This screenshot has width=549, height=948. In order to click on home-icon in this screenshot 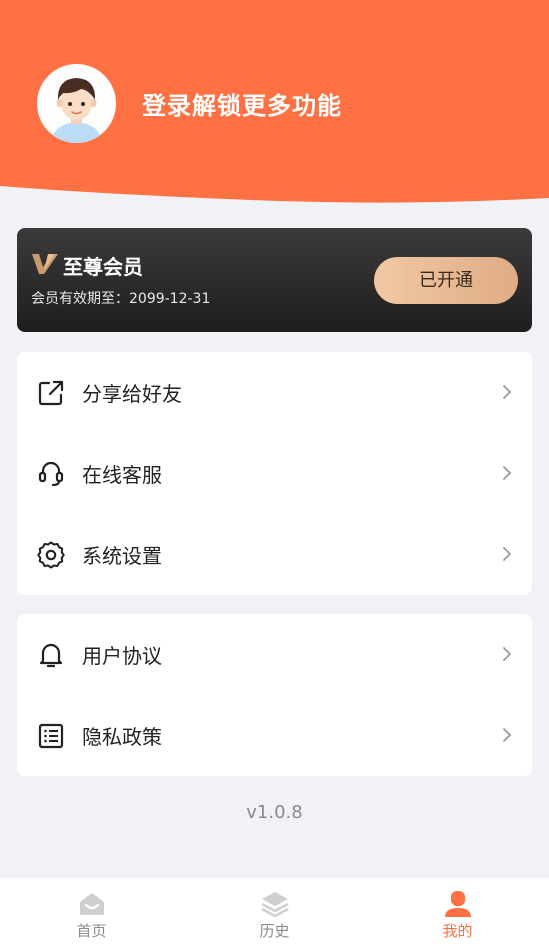, I will do `click(91, 904)`.